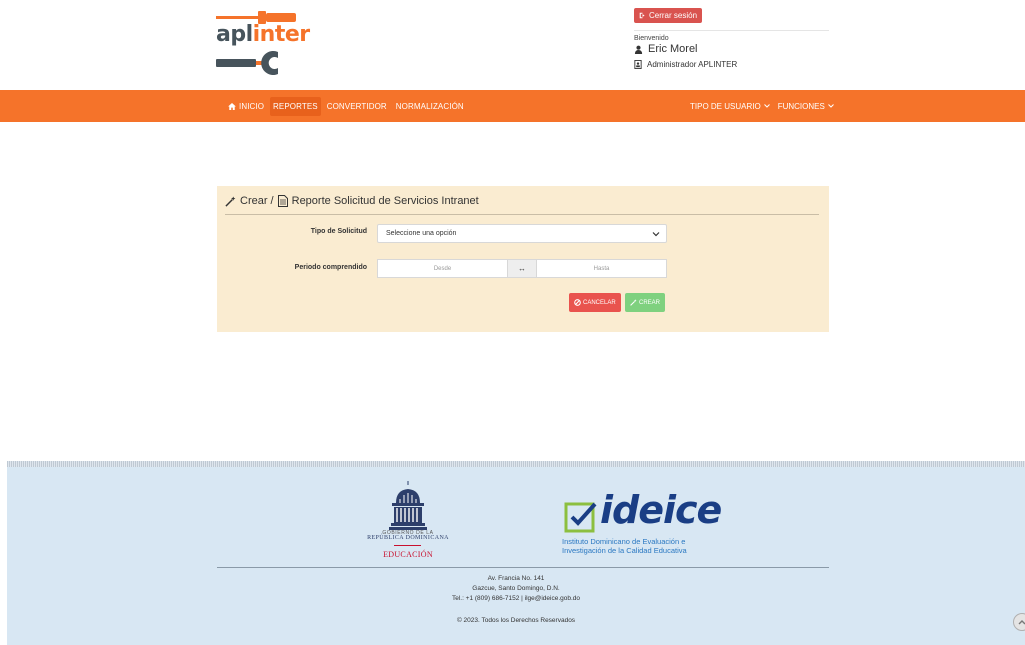 This screenshot has width=1025, height=645. I want to click on user-name-row: Eric Morel, so click(731, 49).